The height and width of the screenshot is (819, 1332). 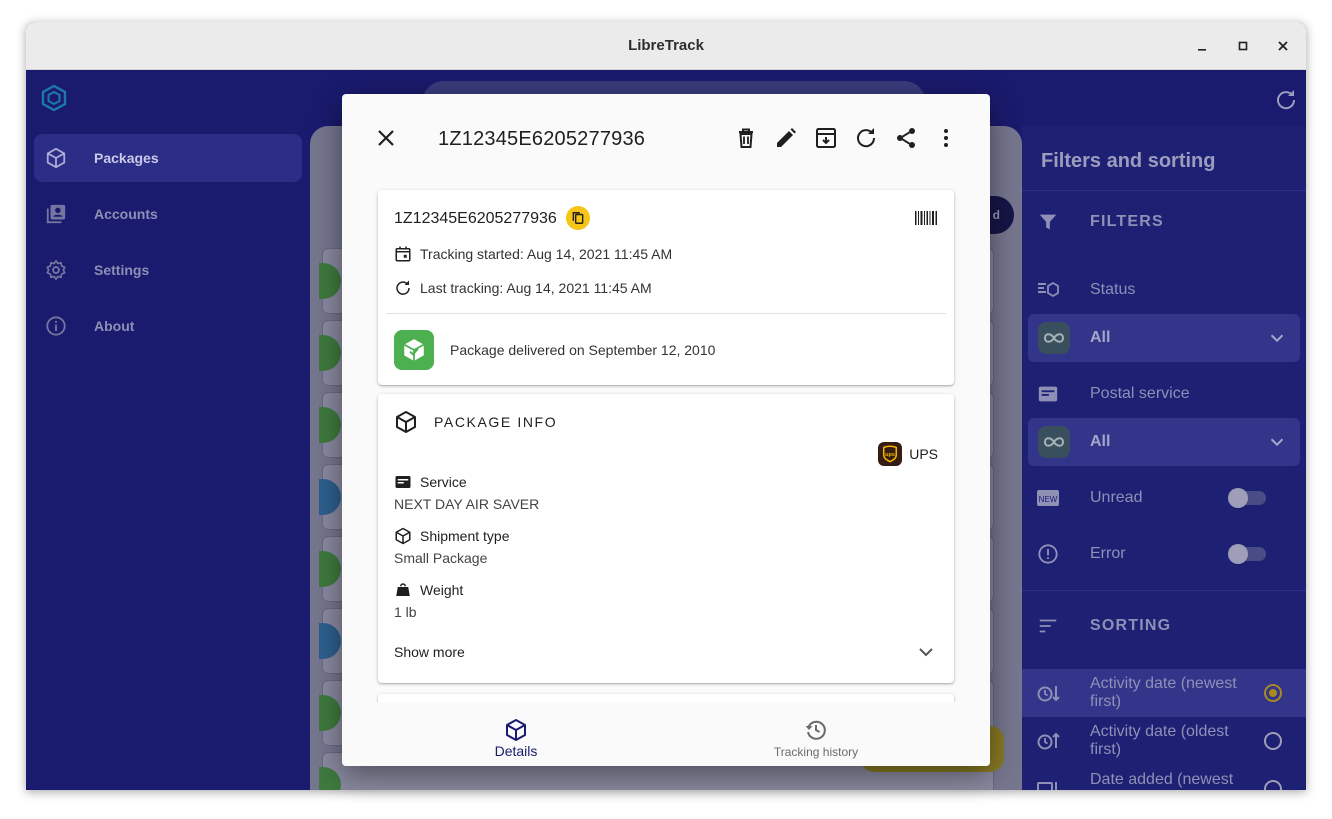 What do you see at coordinates (923, 454) in the screenshot?
I see `carrier-name: UPS` at bounding box center [923, 454].